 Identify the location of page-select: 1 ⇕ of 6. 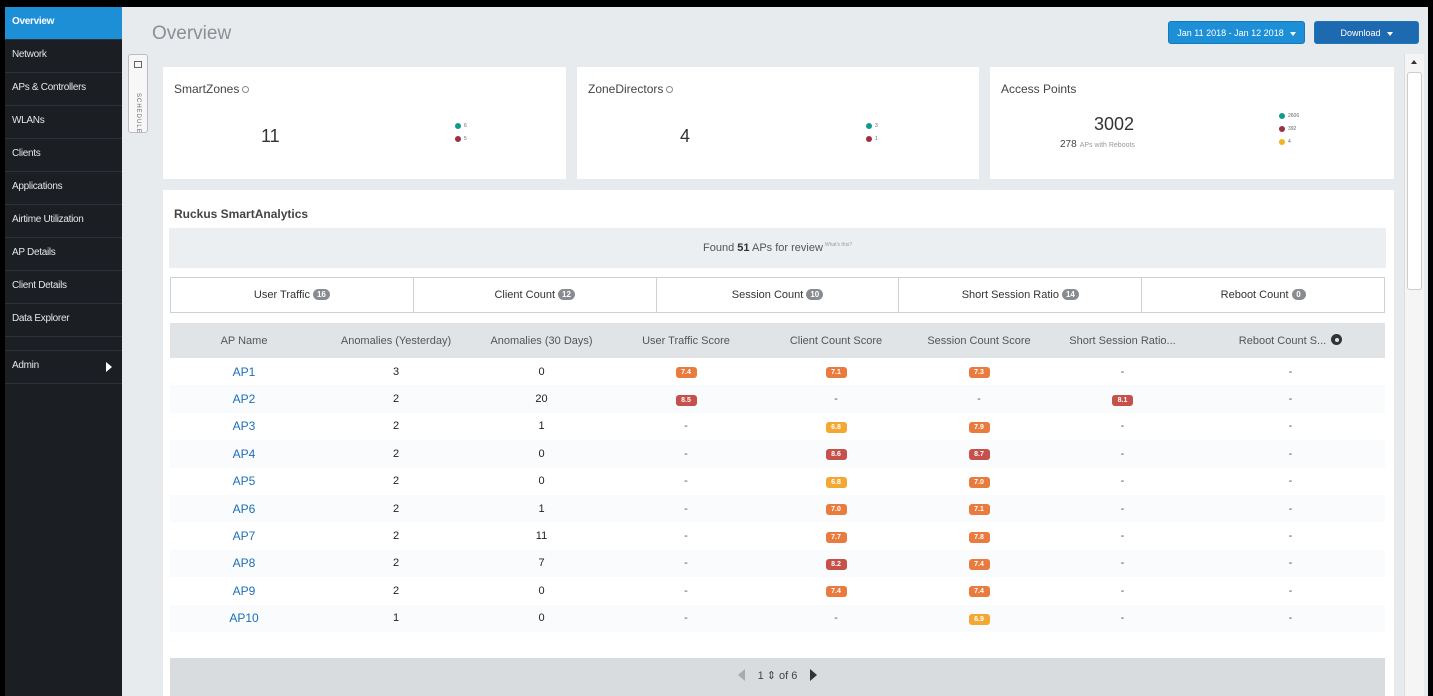
(778, 676).